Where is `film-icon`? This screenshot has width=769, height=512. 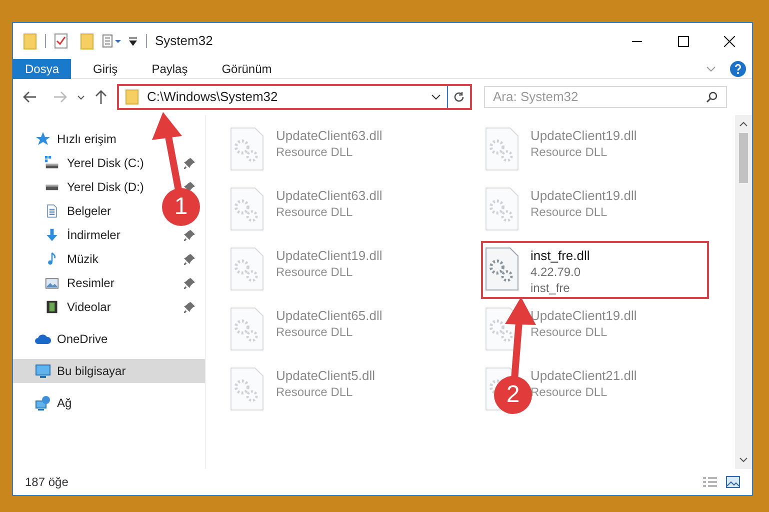
film-icon is located at coordinates (52, 307).